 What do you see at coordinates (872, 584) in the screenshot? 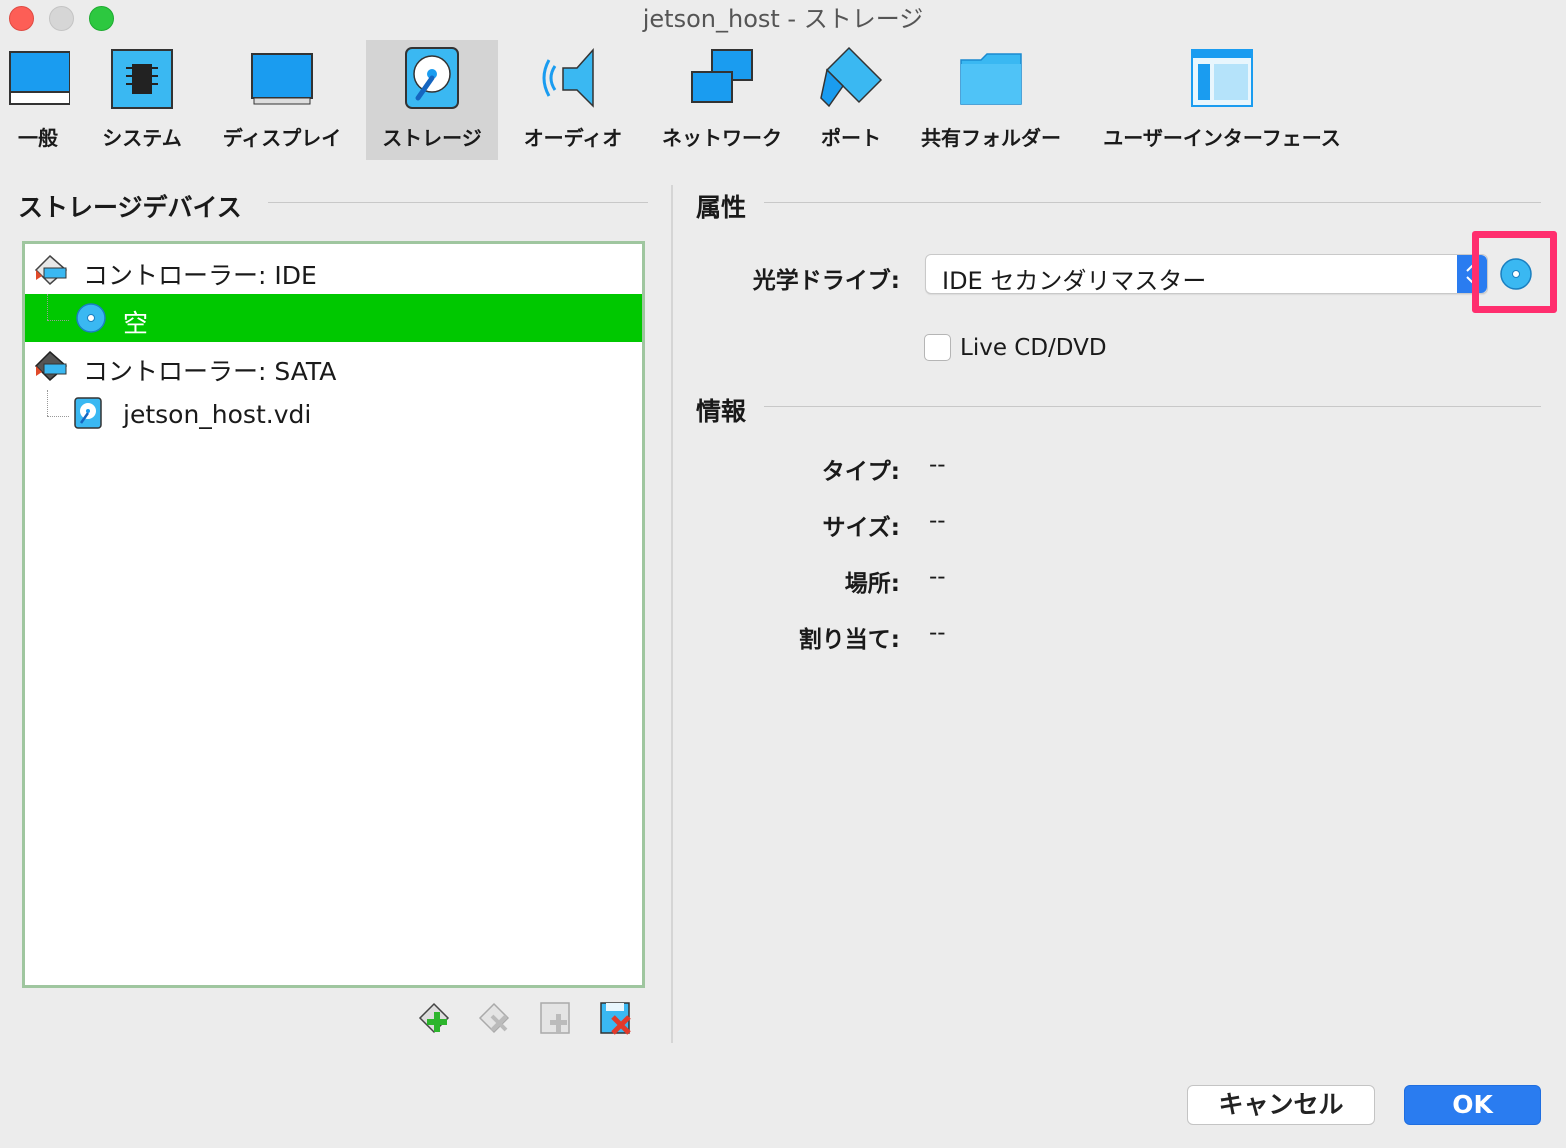
I see `info-location-label: 場所:` at bounding box center [872, 584].